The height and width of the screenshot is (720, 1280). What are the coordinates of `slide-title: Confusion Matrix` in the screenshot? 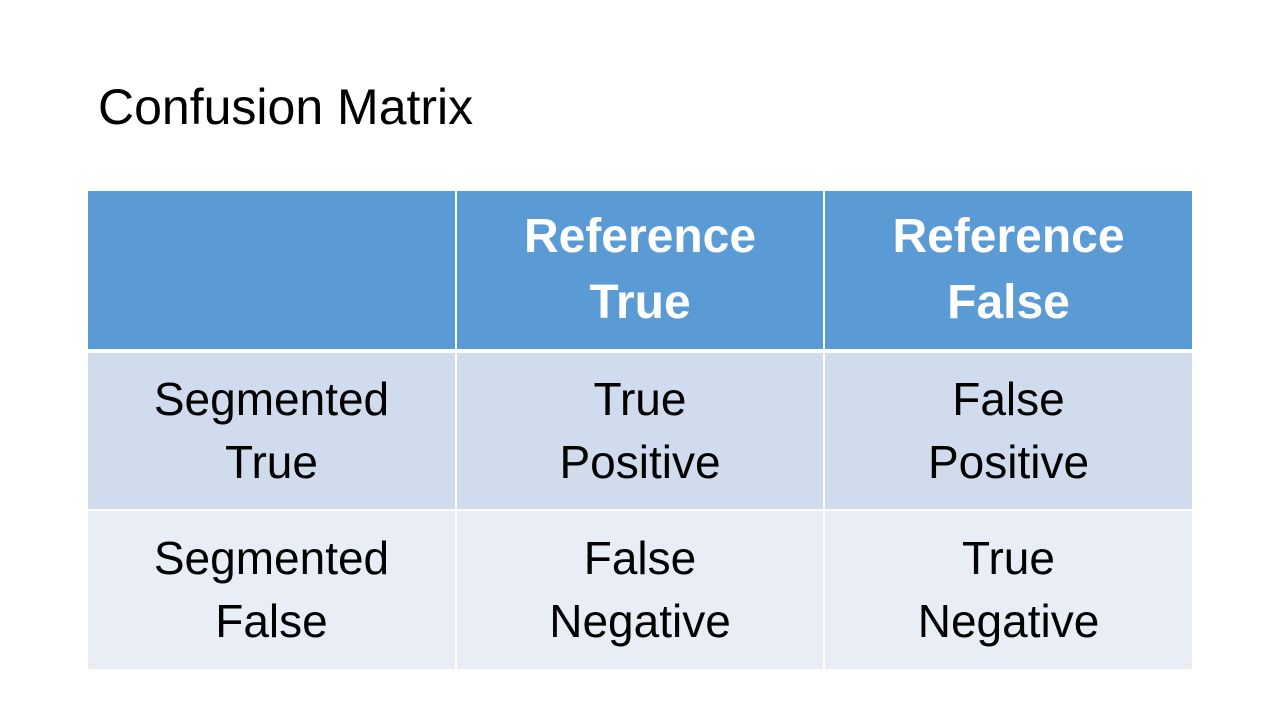 It's located at (286, 107).